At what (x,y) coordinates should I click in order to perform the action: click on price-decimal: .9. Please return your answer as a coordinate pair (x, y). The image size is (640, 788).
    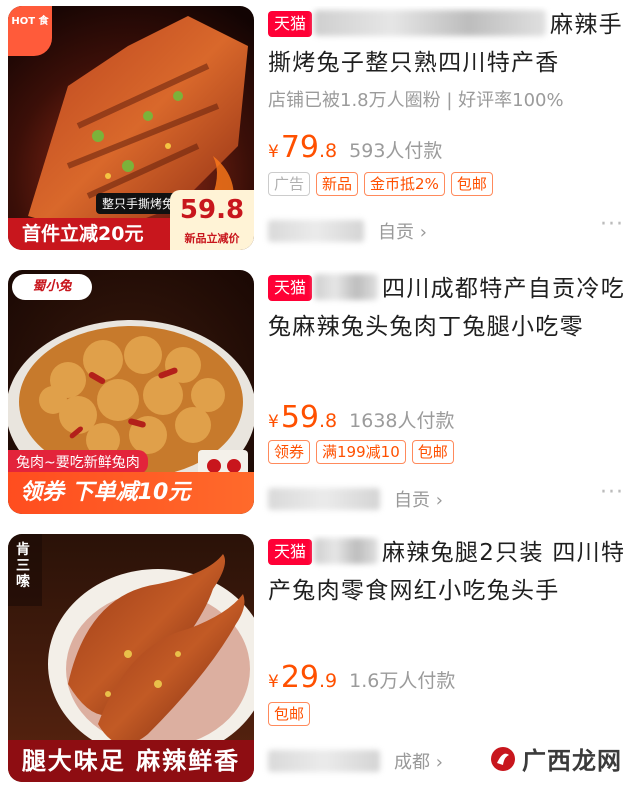
    Looking at the image, I should click on (328, 681).